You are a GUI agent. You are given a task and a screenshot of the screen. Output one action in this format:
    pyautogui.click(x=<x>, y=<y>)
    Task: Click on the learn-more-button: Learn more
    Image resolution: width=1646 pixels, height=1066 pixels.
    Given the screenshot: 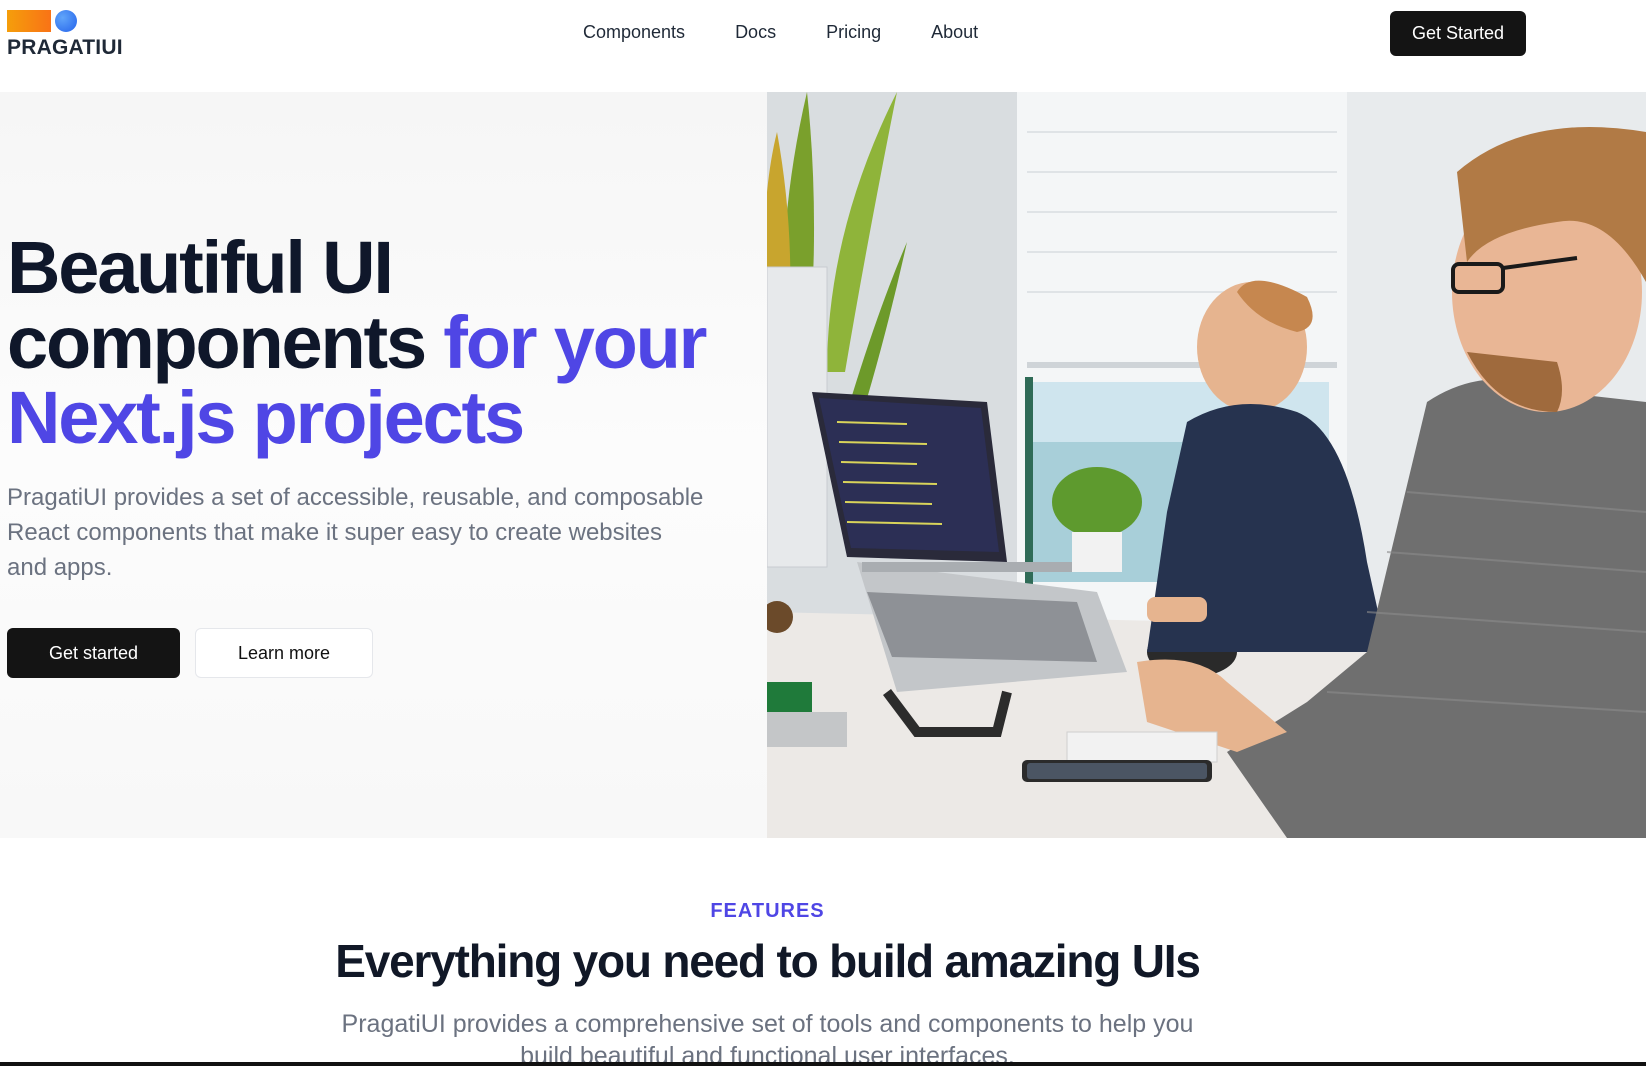 What is the action you would take?
    pyautogui.click(x=284, y=653)
    